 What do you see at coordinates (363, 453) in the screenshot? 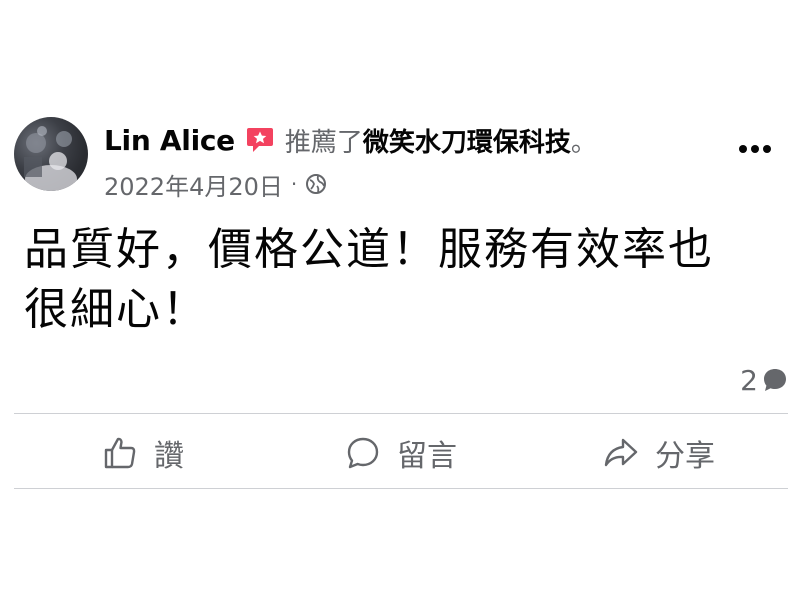
I see `comment-icon` at bounding box center [363, 453].